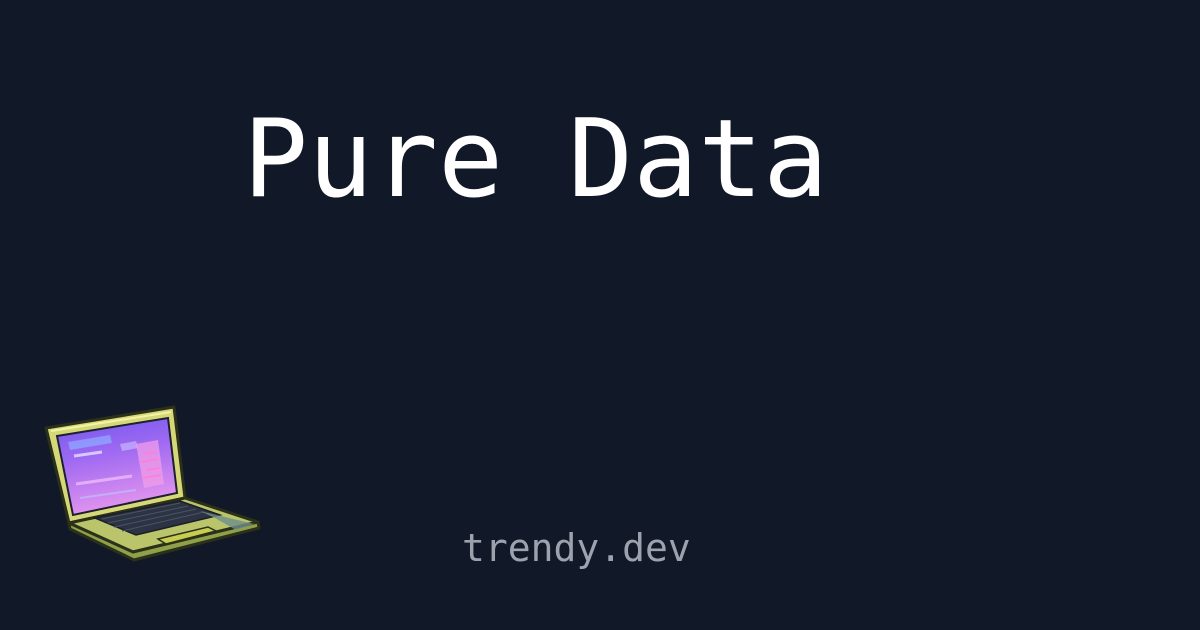 The image size is (1200, 630). I want to click on laptop-icon, so click(152, 483).